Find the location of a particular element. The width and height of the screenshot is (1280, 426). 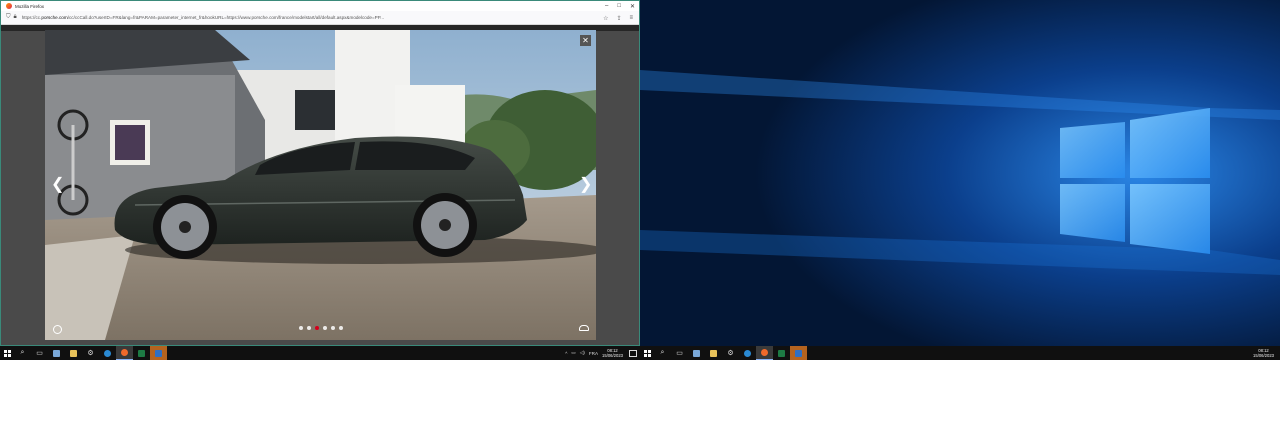

maximize-button: □ is located at coordinates (619, 6).